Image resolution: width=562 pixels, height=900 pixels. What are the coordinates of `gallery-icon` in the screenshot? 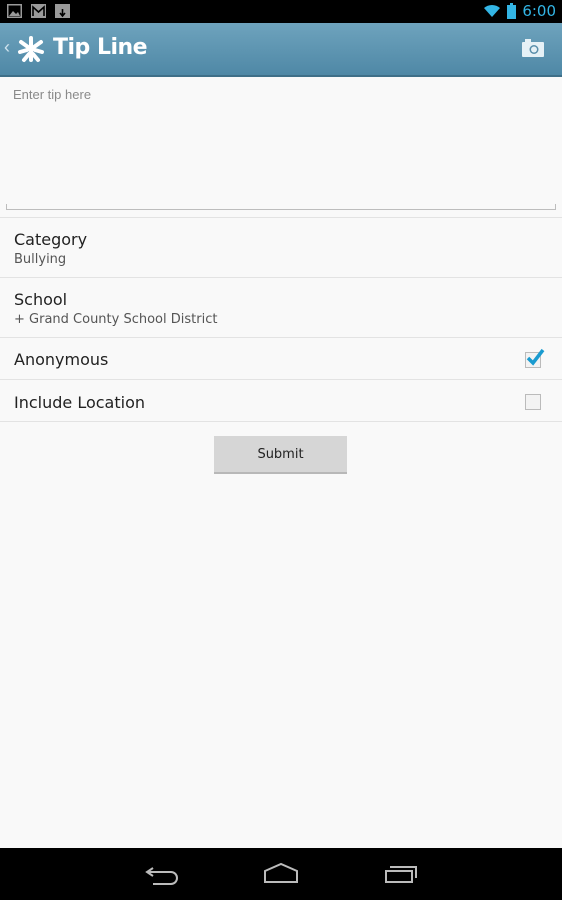 It's located at (14, 11).